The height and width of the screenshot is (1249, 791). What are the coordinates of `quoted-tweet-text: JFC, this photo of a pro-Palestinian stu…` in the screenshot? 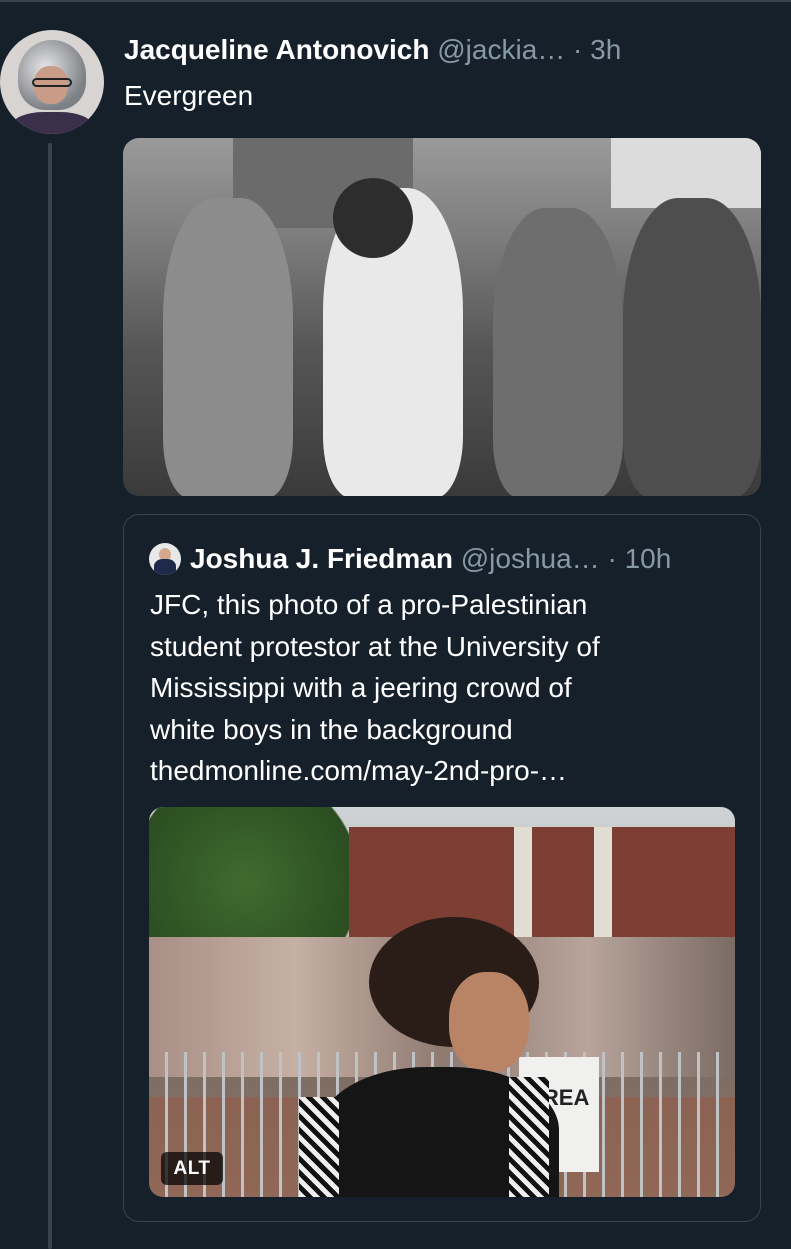 It's located at (375, 687).